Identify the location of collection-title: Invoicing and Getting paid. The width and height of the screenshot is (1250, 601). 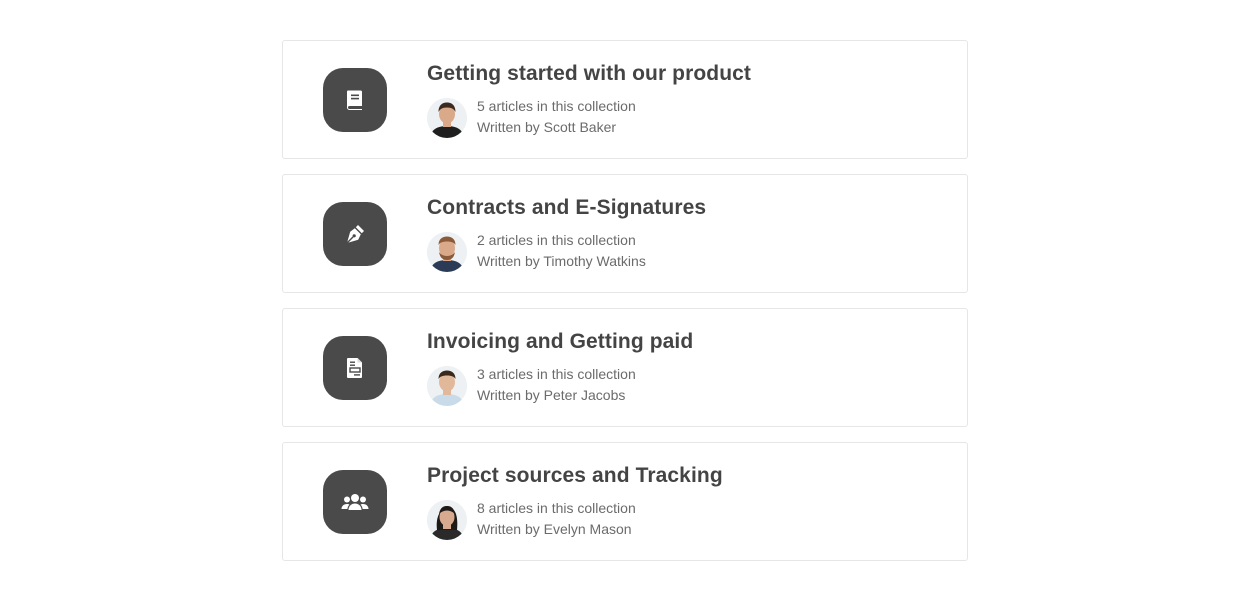
(687, 342).